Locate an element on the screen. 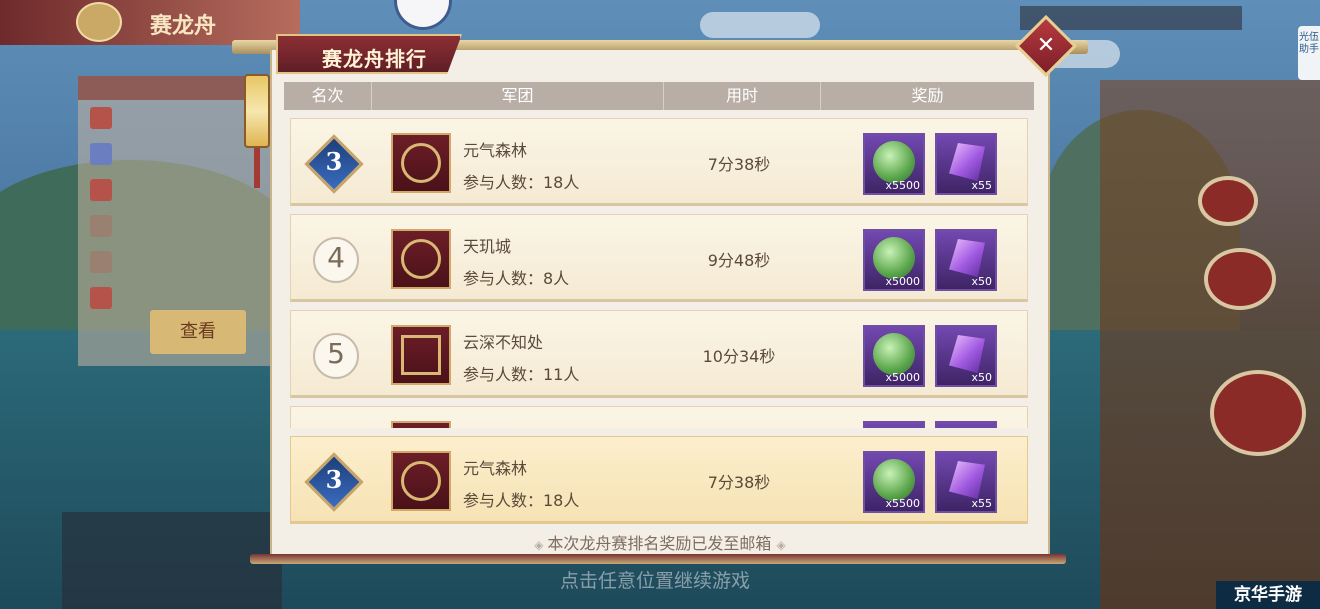 This screenshot has height=609, width=1320. dock is located at coordinates (1210, 344).